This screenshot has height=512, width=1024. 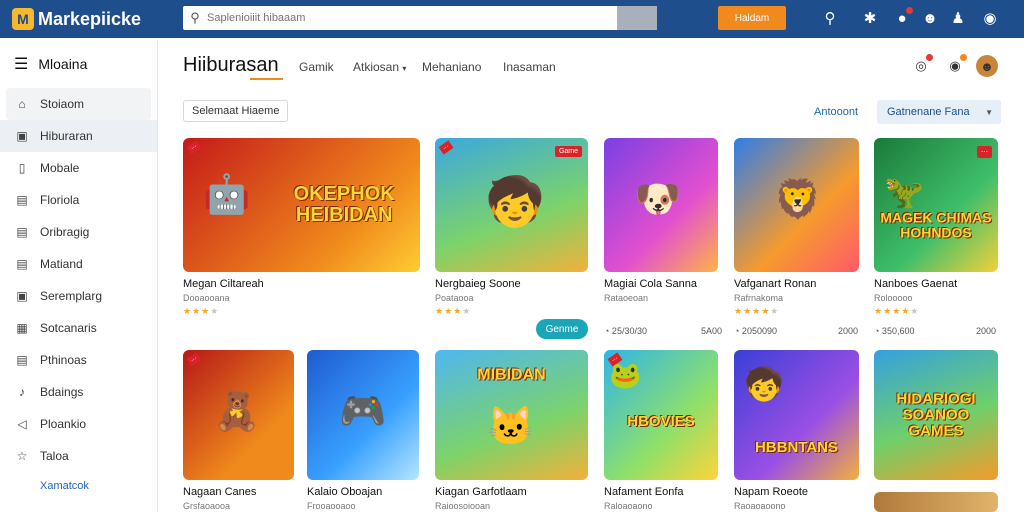 I want to click on genre-pill-button: Genme, so click(x=562, y=329).